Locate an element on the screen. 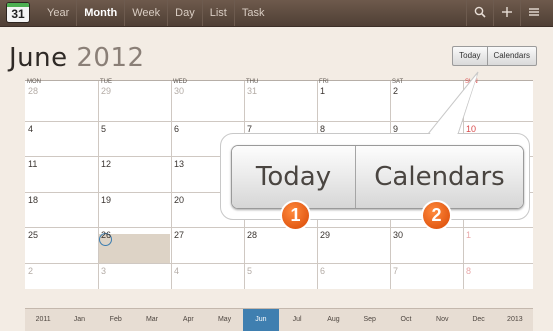 The image size is (553, 331). tab-month: Month is located at coordinates (101, 13).